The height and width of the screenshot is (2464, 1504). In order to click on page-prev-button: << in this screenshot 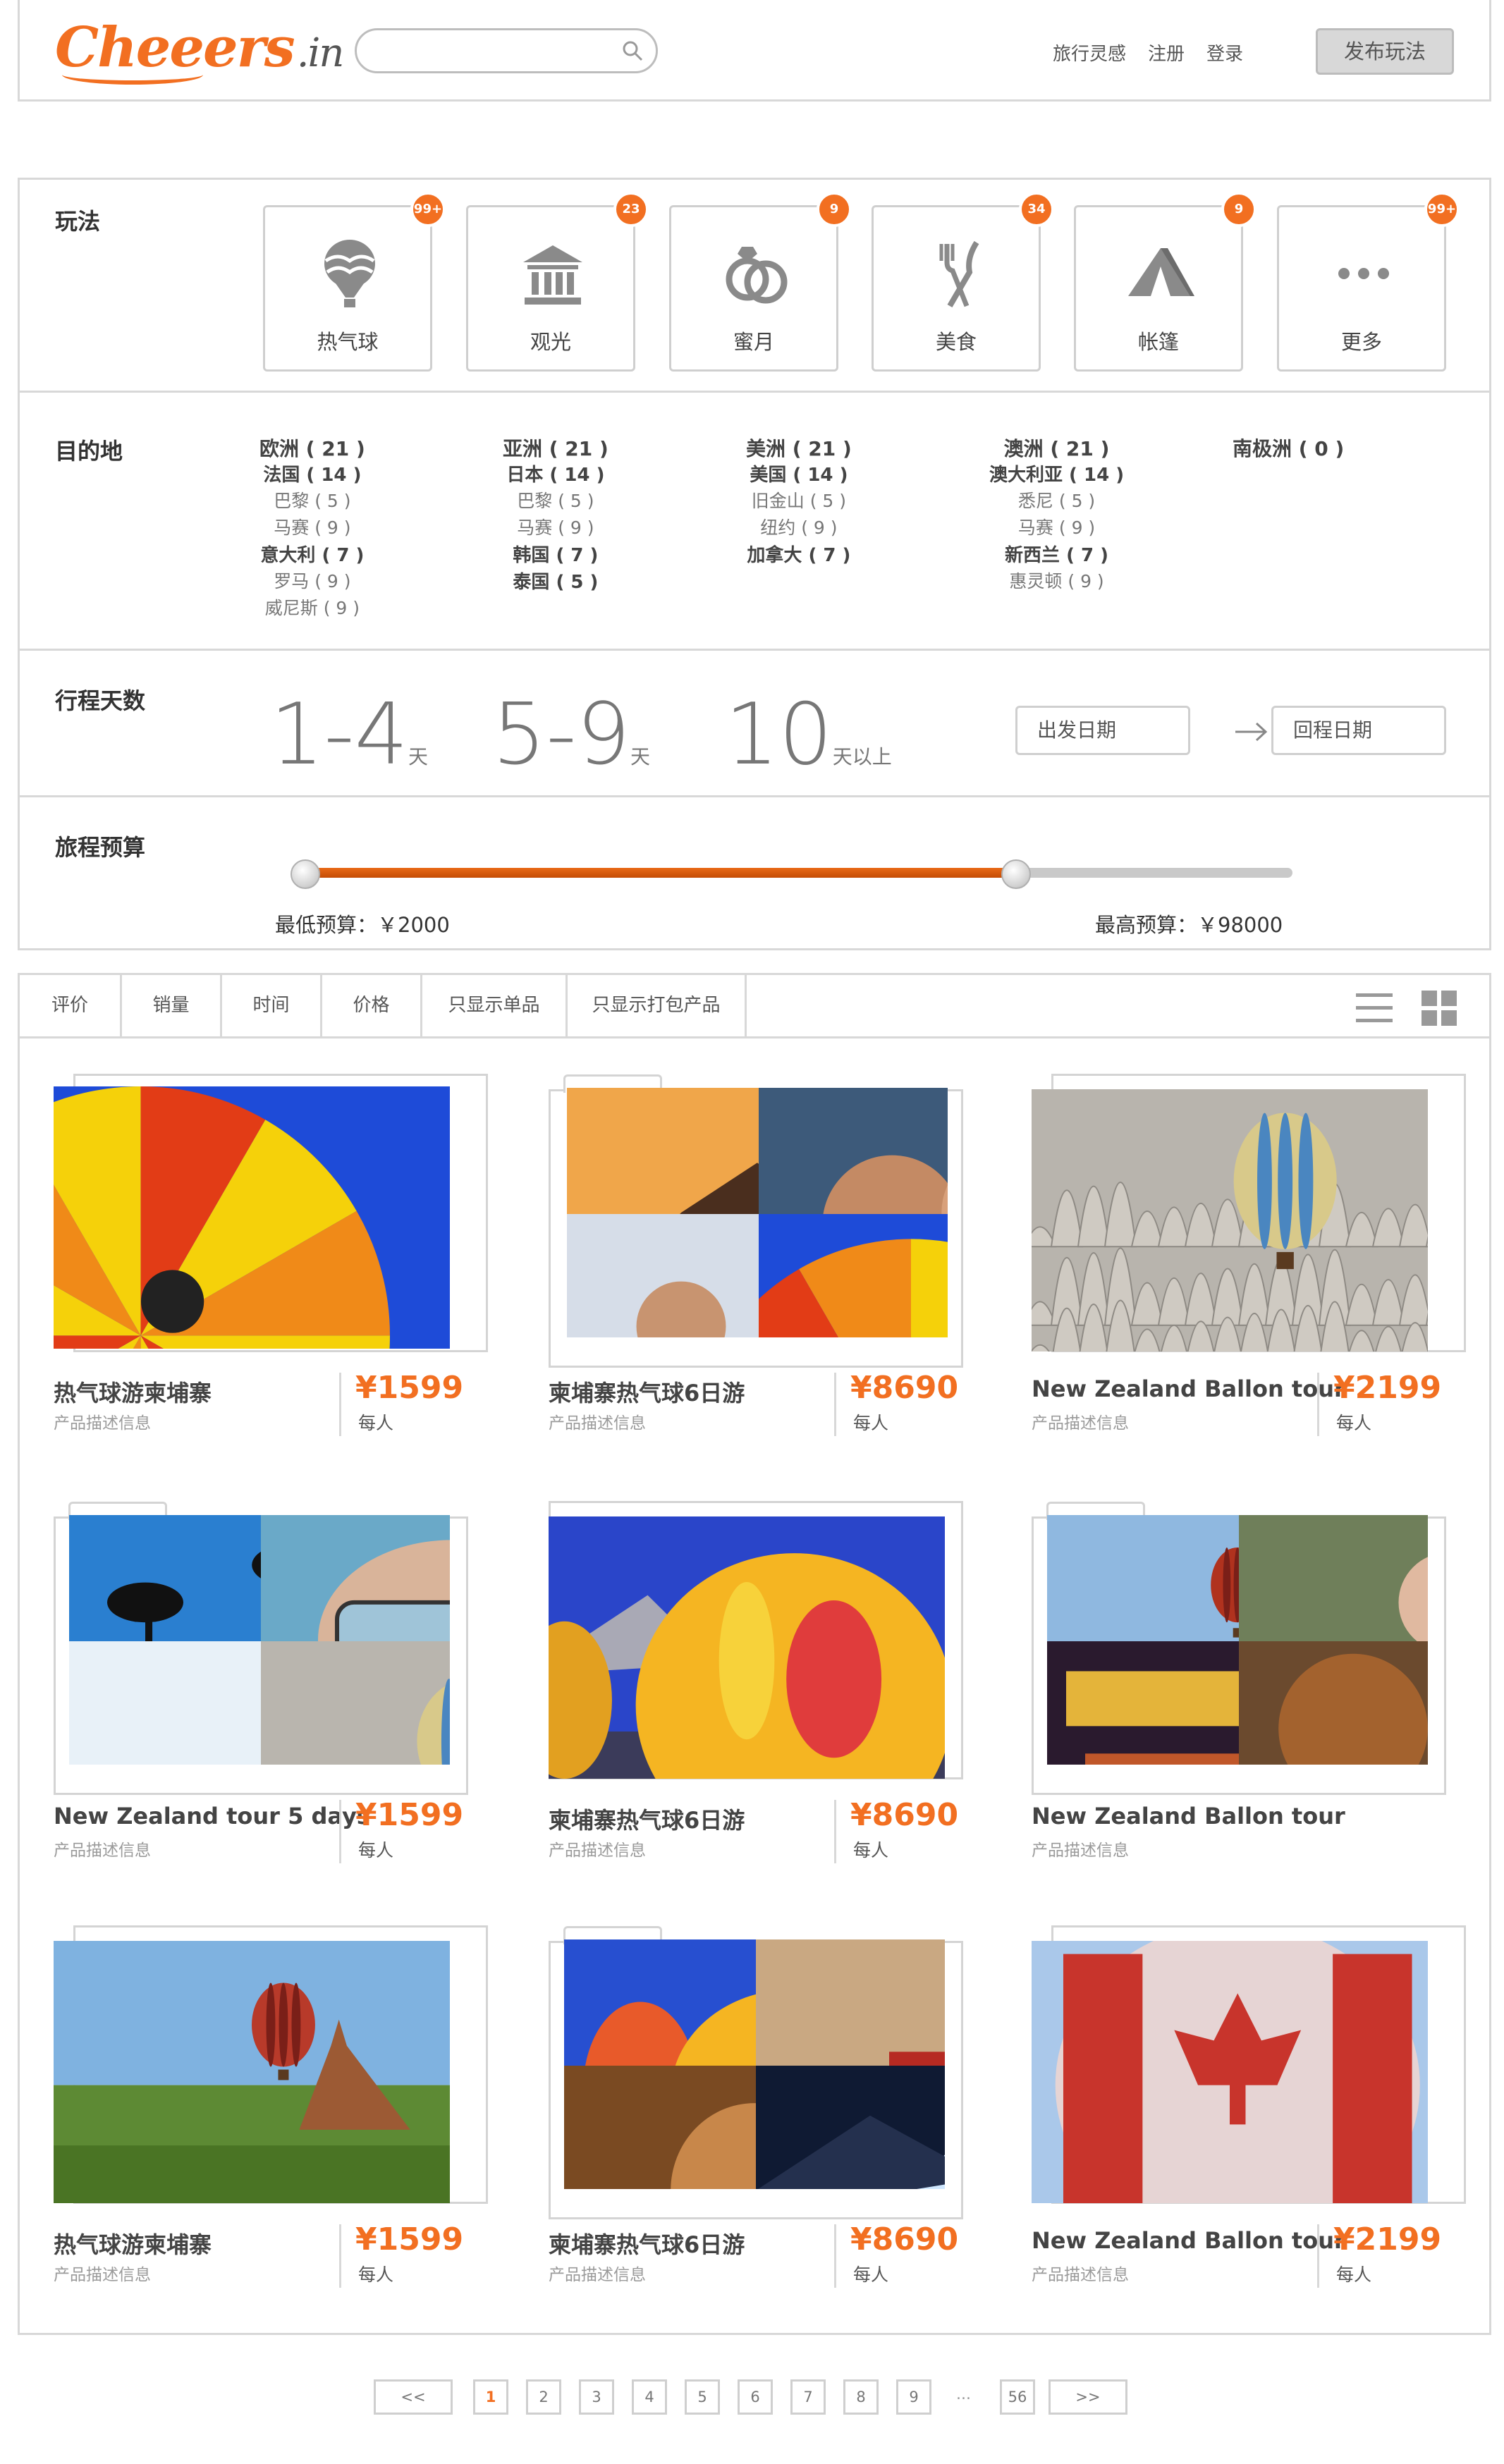, I will do `click(413, 2397)`.